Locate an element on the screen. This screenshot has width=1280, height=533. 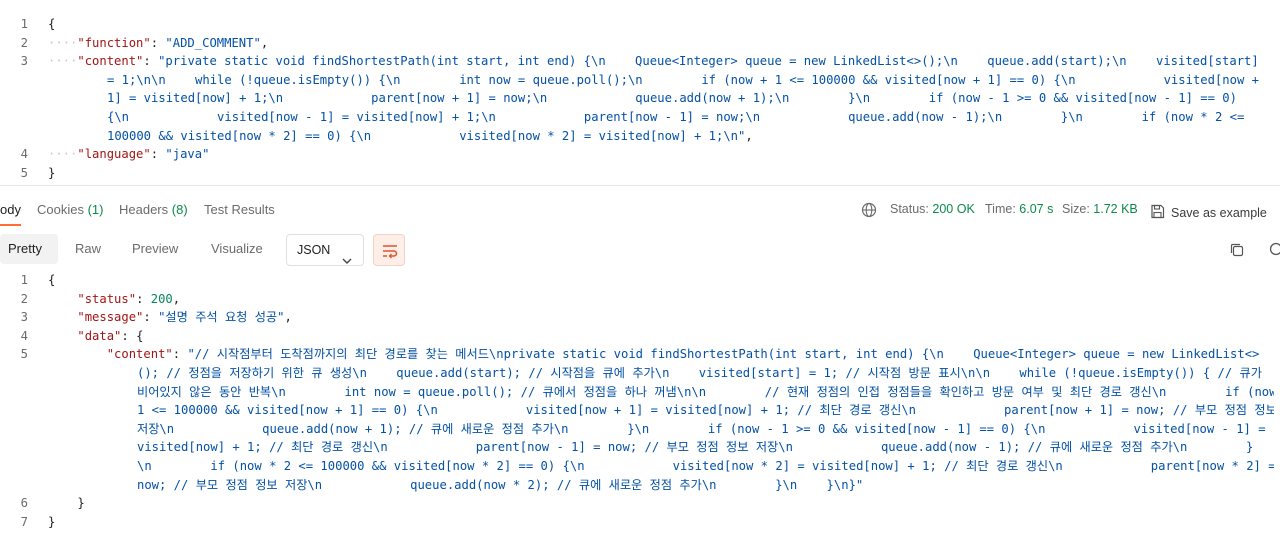
search-icon is located at coordinates (1274, 252).